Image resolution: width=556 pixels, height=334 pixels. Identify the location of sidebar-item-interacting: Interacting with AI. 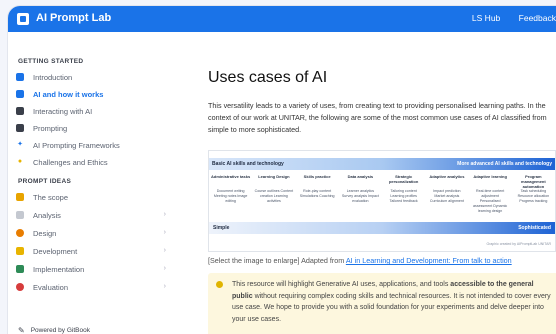
(96, 111).